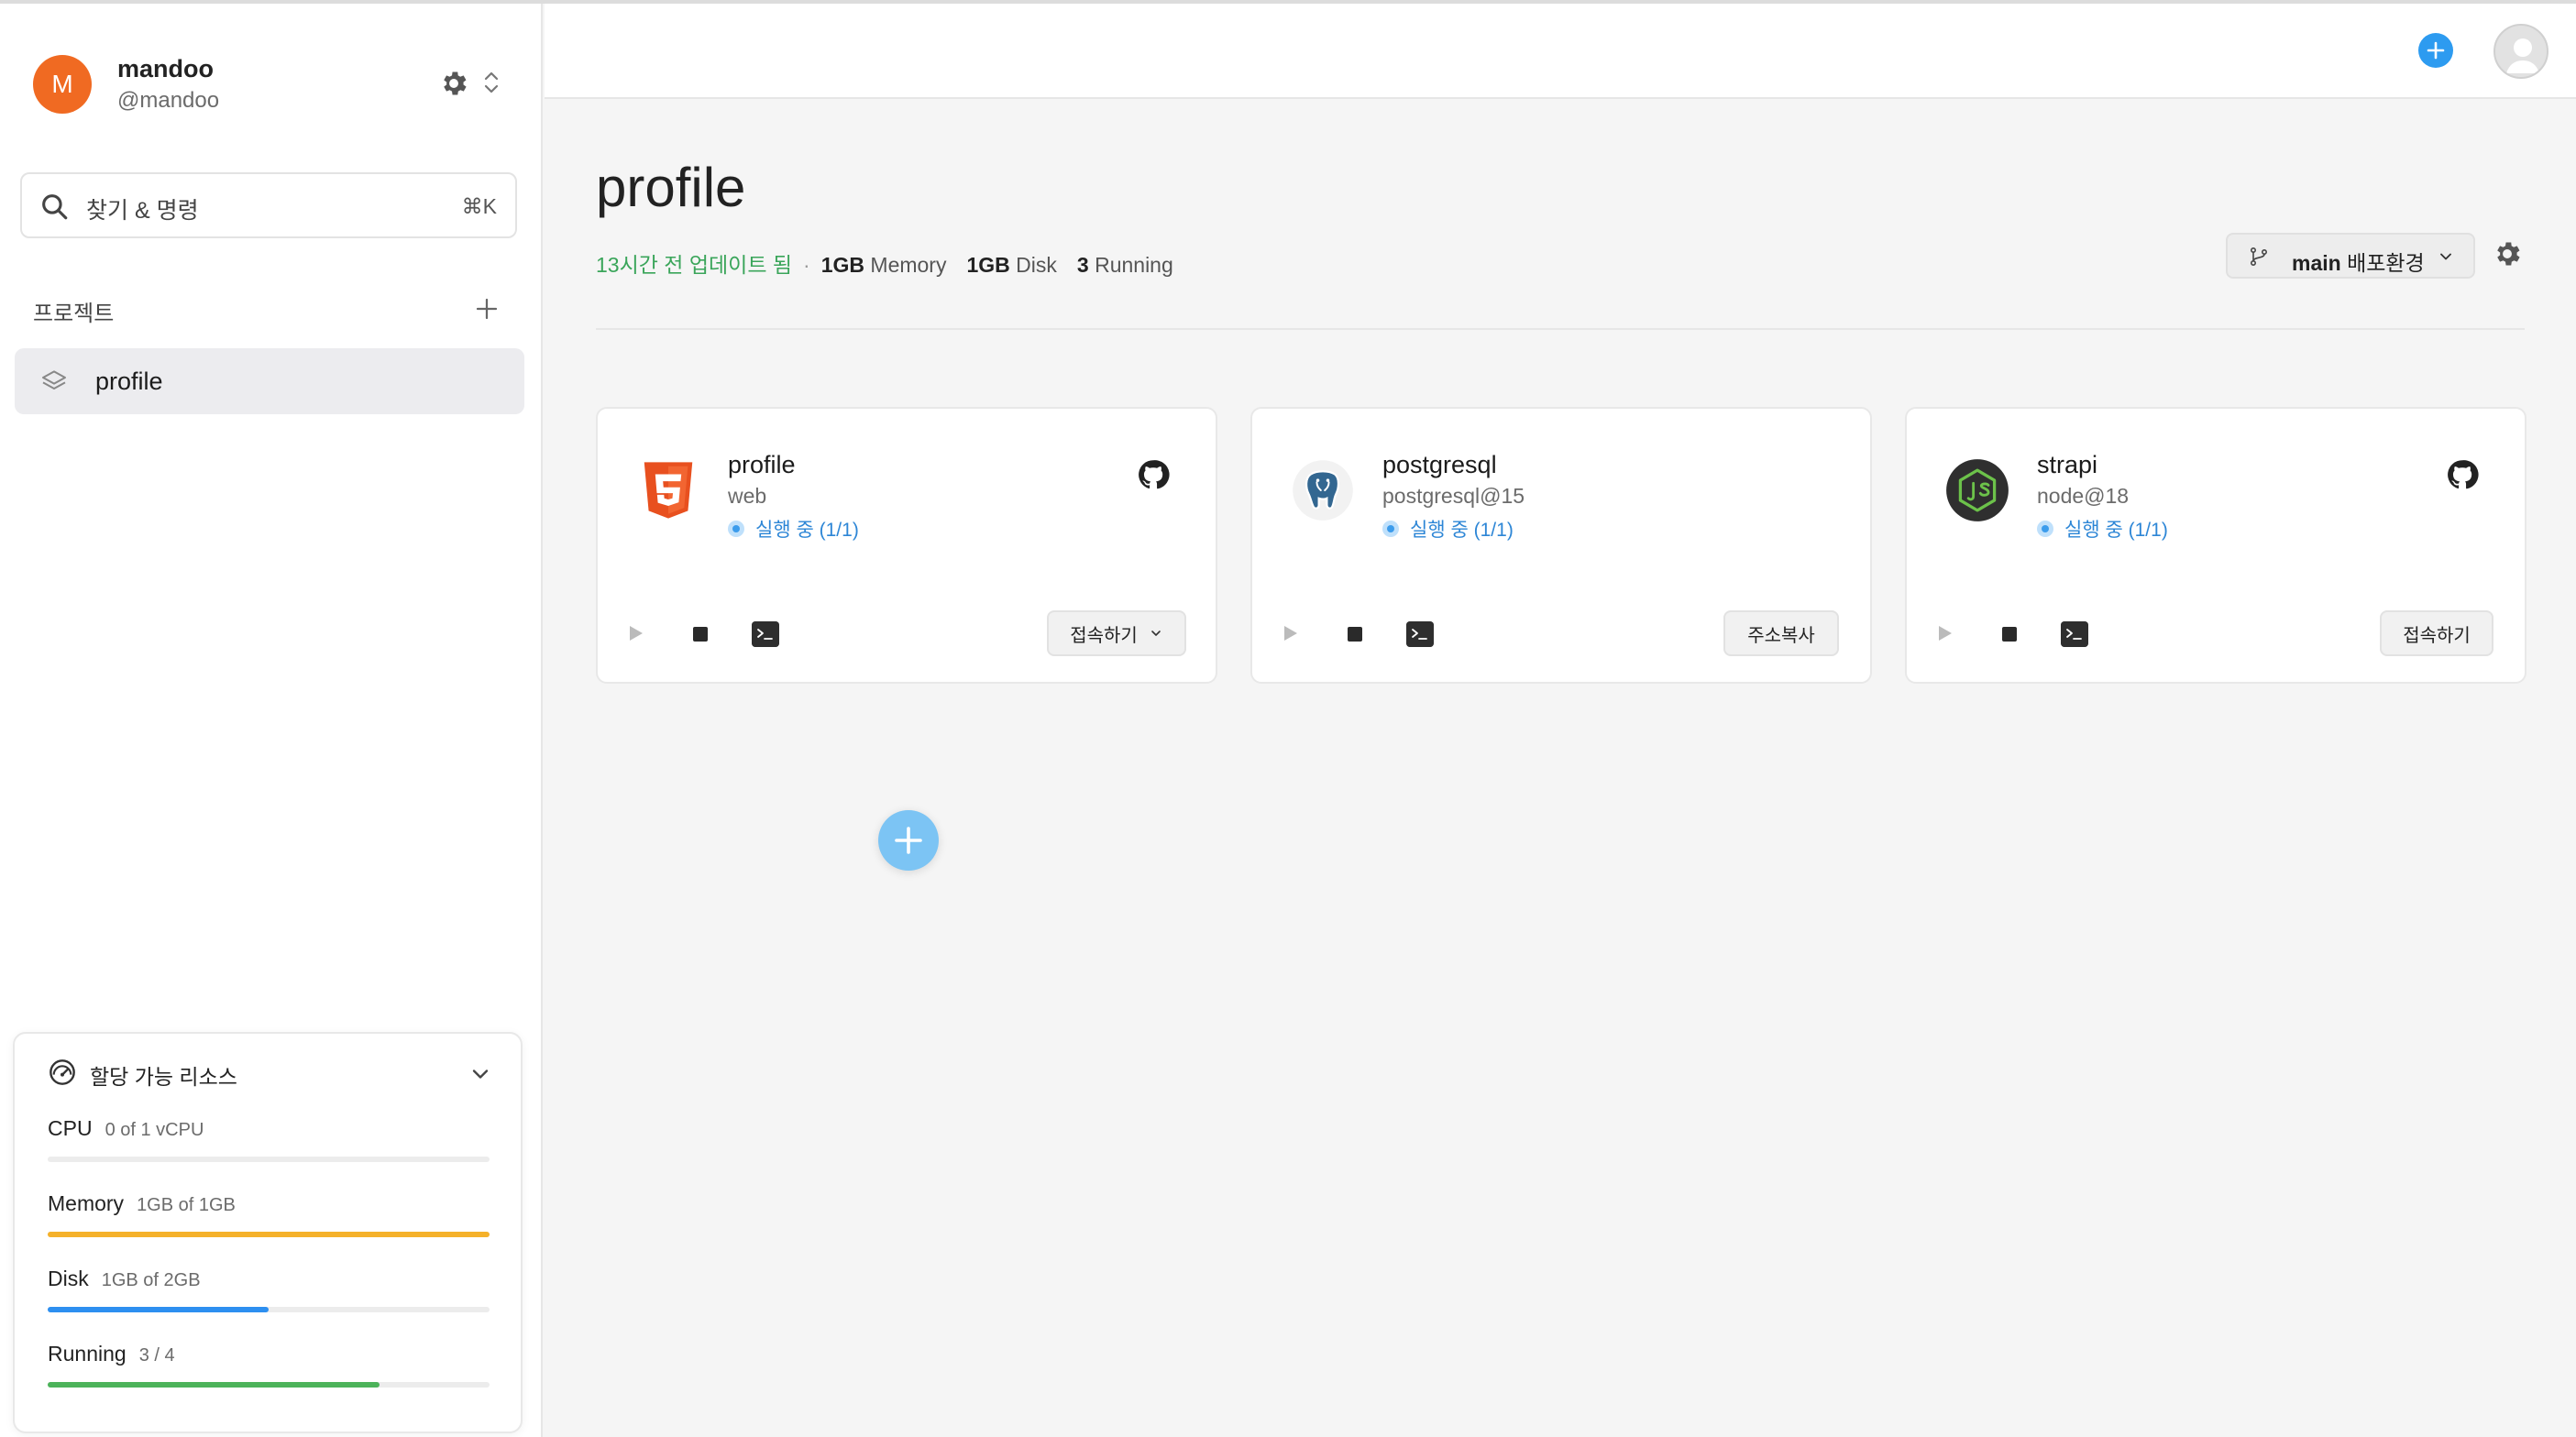  I want to click on copy-address-button: 주소복사, so click(1781, 633).